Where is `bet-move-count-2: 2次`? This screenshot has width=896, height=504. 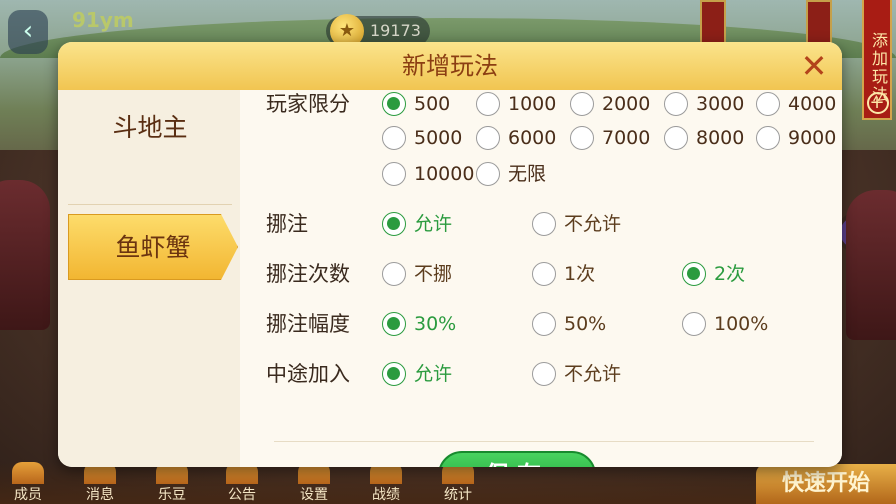
bet-move-count-2: 2次 is located at coordinates (713, 274).